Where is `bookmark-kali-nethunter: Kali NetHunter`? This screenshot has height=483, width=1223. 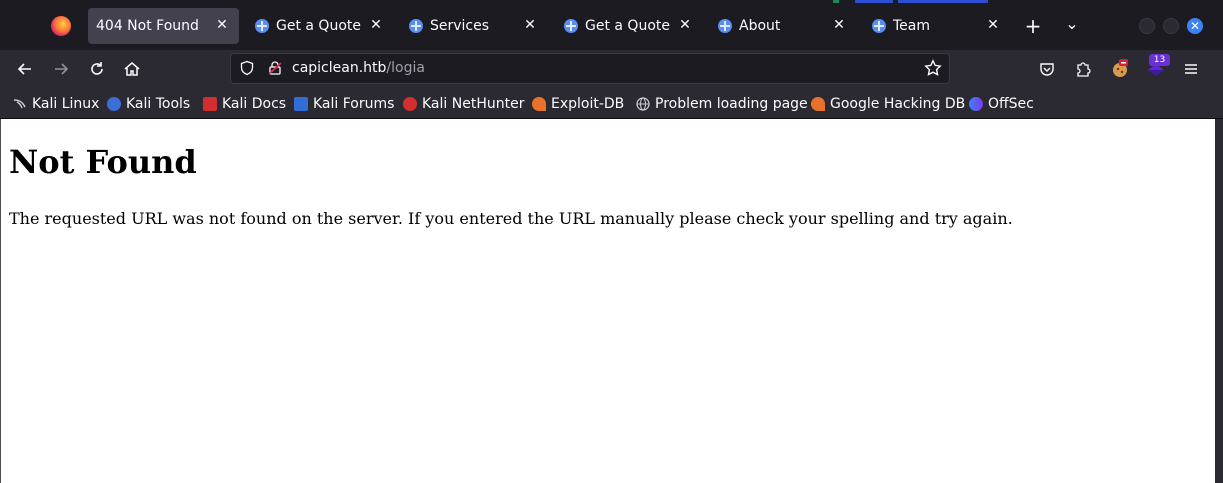
bookmark-kali-nethunter: Kali NetHunter is located at coordinates (463, 104).